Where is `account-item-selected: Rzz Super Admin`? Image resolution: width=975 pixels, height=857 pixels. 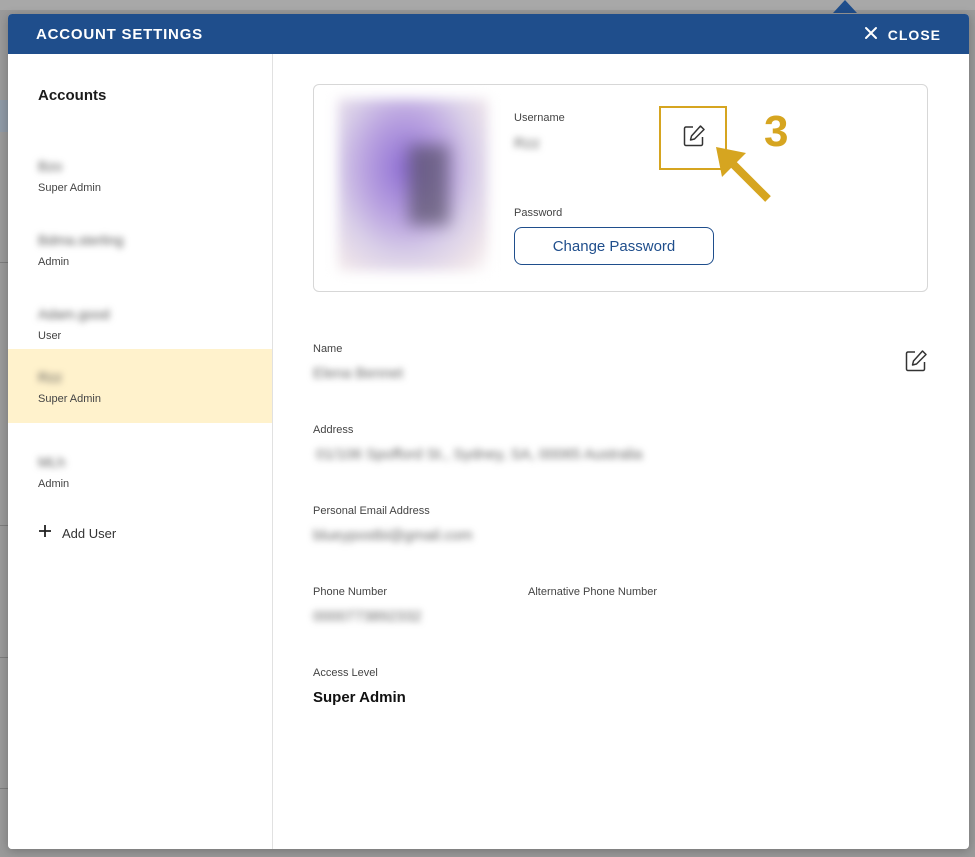 account-item-selected: Rzz Super Admin is located at coordinates (140, 386).